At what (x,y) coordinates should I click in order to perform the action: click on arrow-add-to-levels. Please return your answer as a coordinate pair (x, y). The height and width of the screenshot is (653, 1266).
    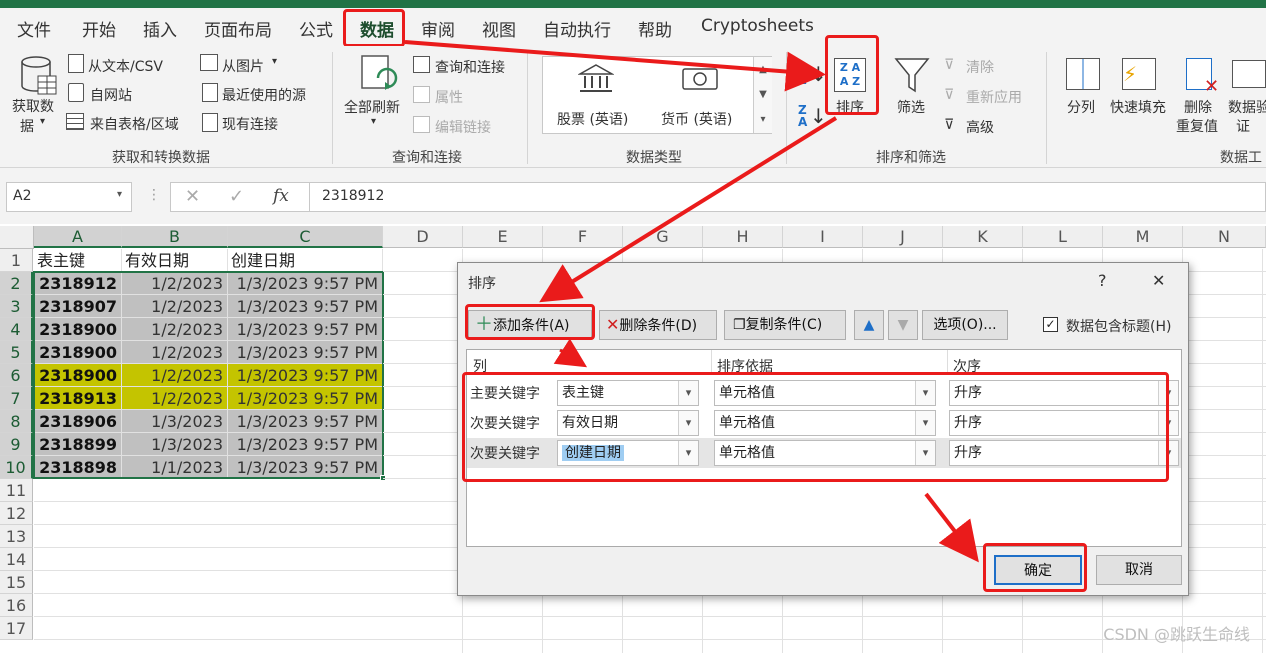
    Looking at the image, I should click on (570, 353).